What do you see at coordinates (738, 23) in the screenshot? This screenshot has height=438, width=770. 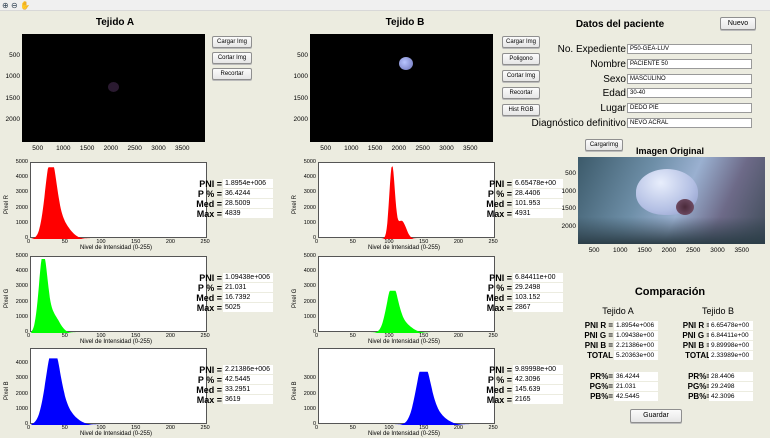 I see `nuevo-button: Nuevo` at bounding box center [738, 23].